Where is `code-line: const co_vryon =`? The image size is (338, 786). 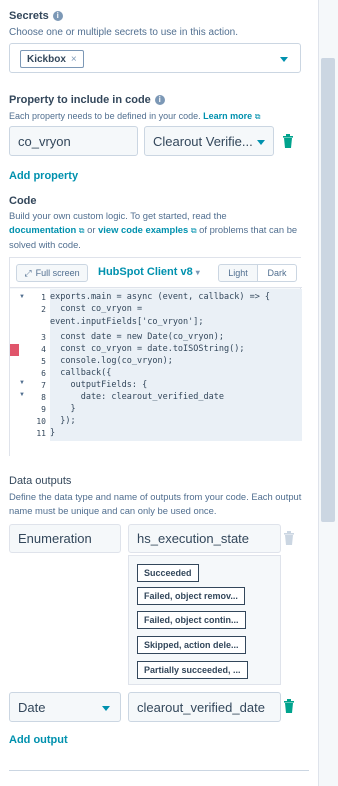
code-line: const co_vryon = is located at coordinates (96, 309).